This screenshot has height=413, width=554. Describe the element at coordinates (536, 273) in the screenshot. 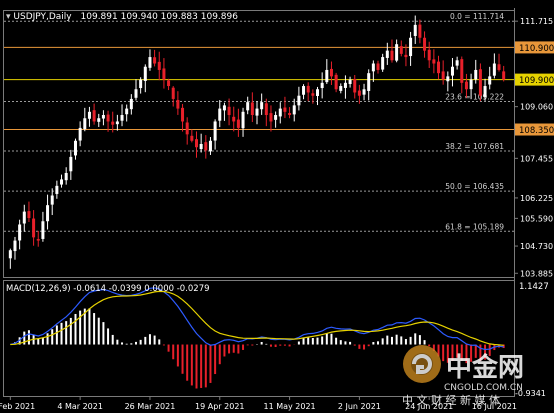

I see `y-tick-label: 103.885` at that location.